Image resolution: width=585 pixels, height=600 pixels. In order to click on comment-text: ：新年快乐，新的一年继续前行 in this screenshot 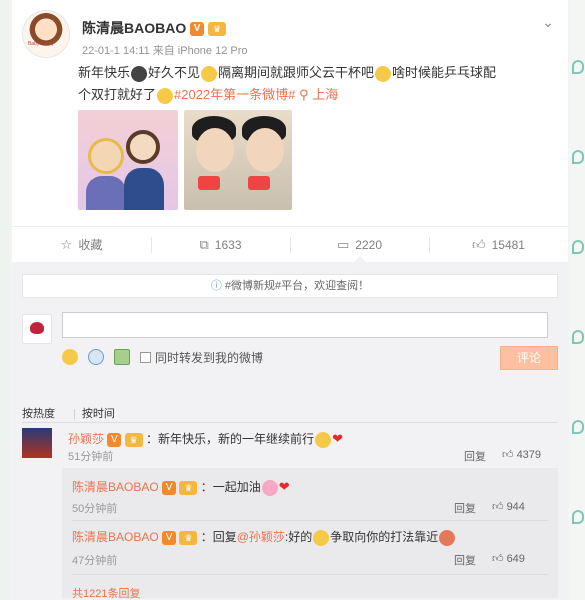, I will do `click(230, 439)`.